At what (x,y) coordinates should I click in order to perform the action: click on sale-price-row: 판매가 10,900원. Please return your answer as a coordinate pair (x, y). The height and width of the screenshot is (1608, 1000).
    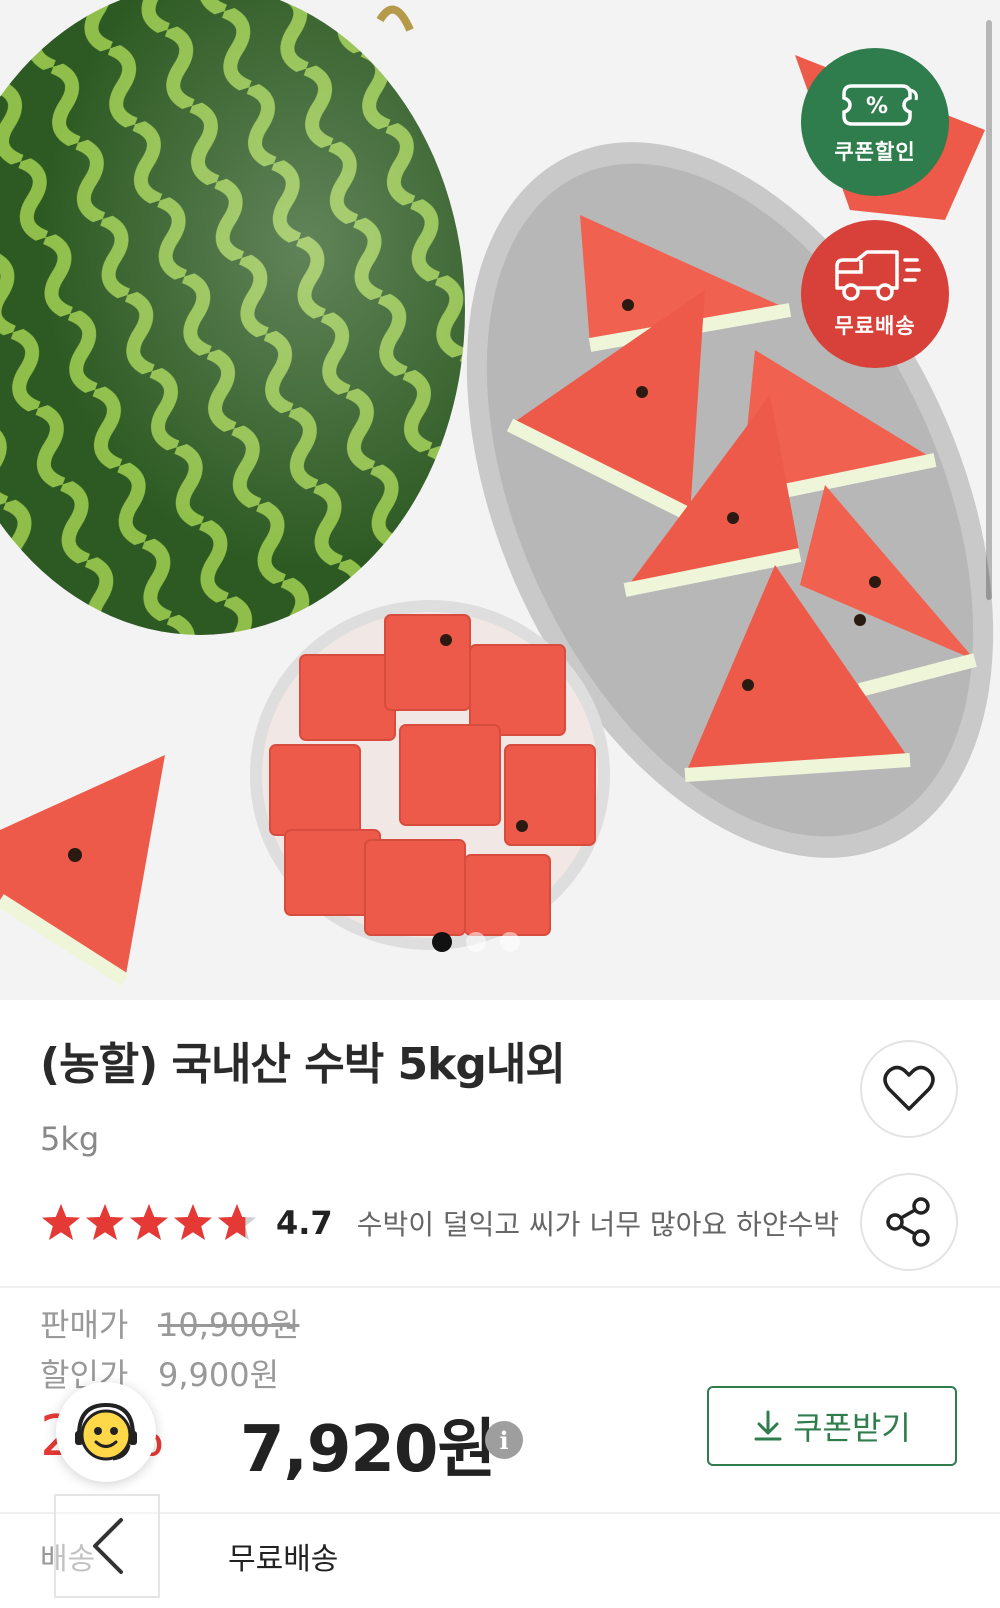
    Looking at the image, I should click on (169, 1323).